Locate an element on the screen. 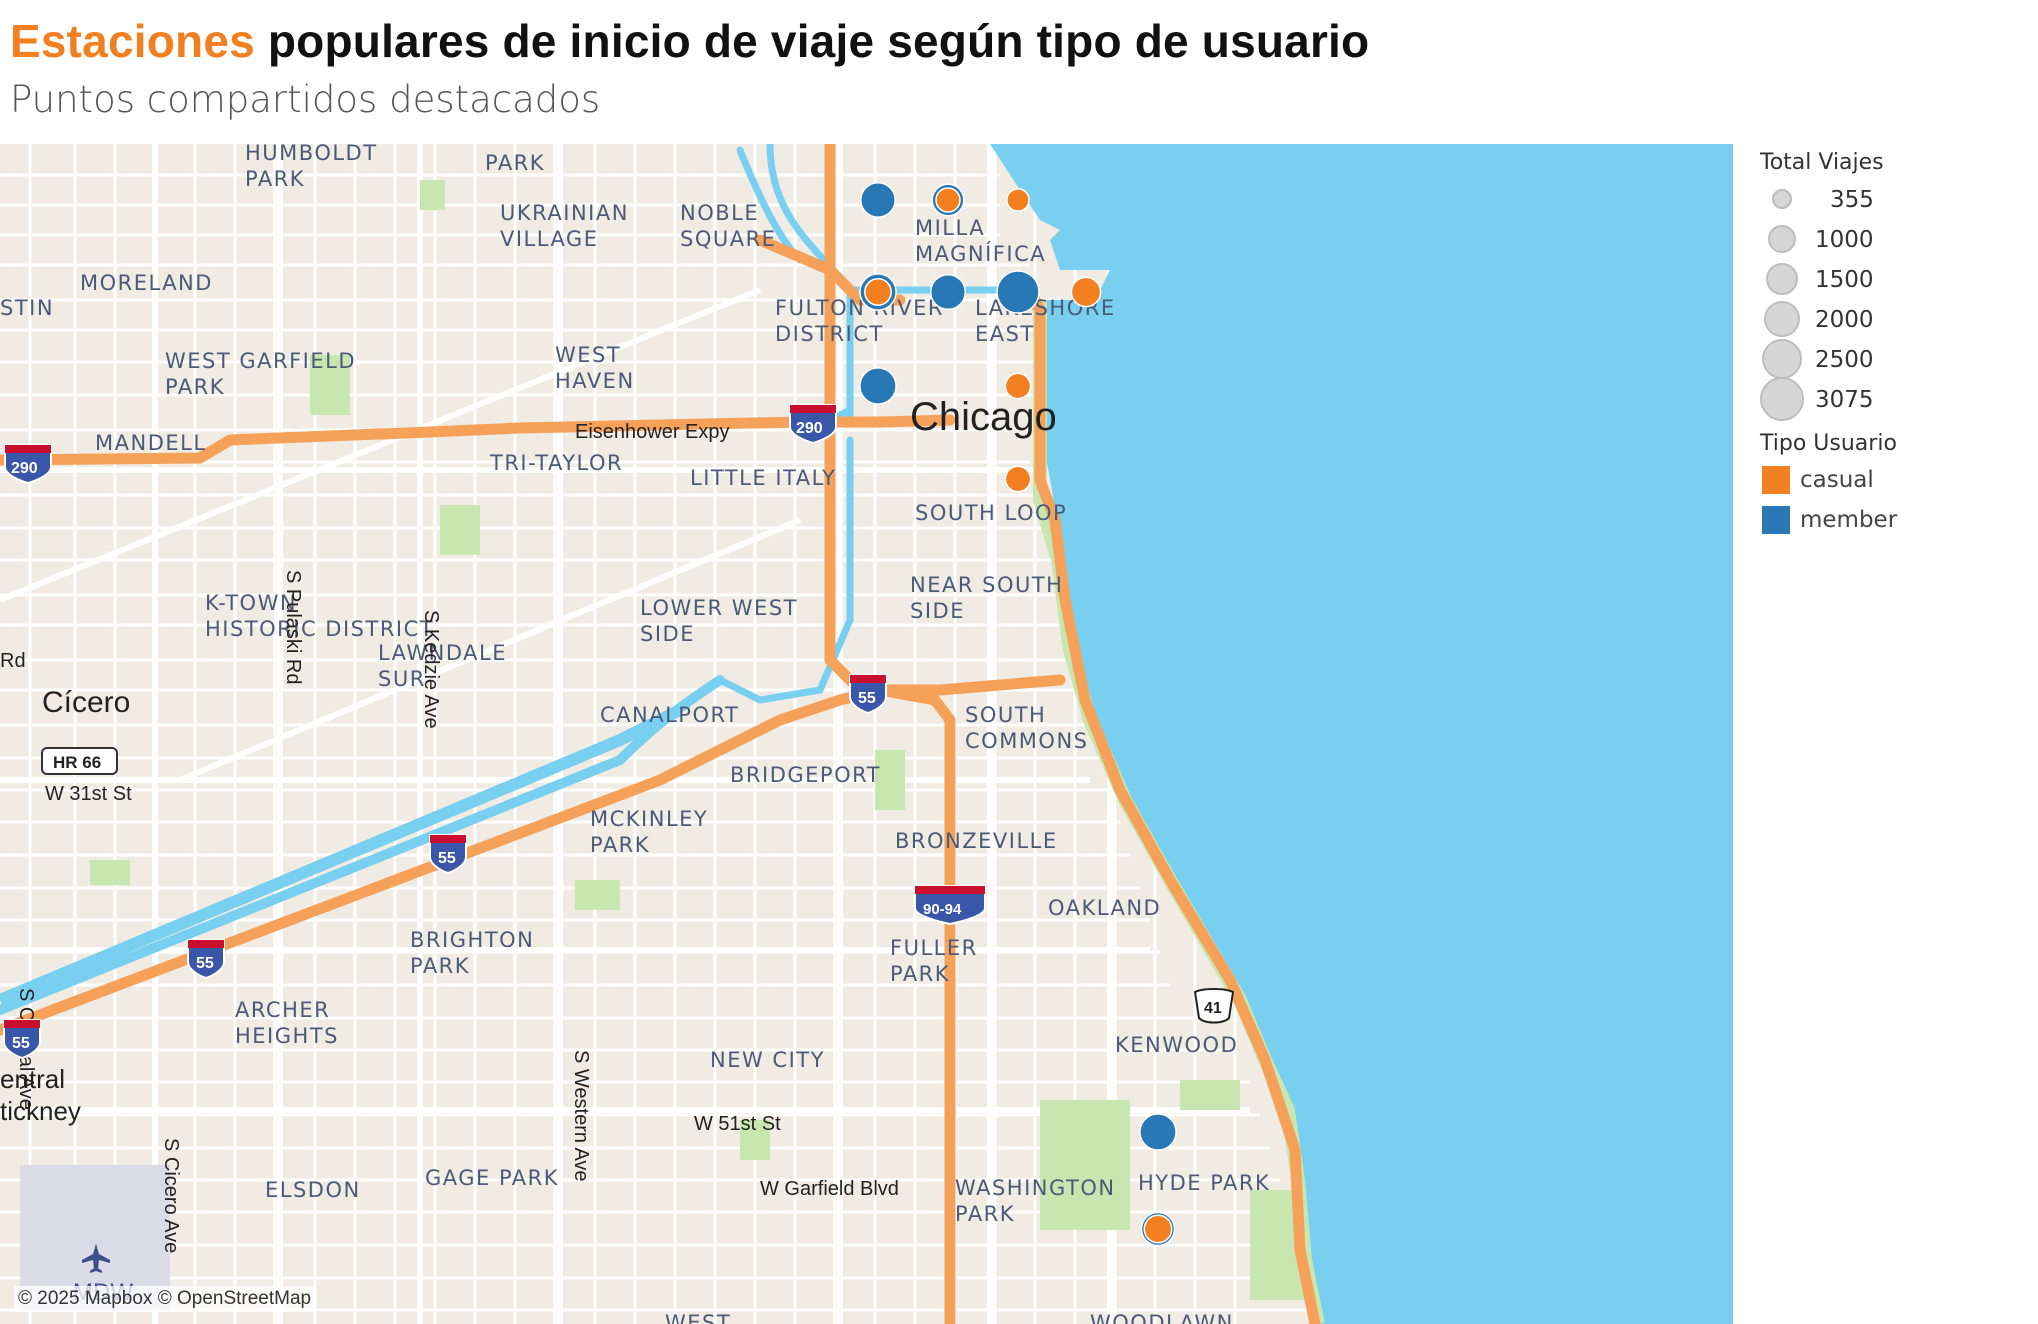 This screenshot has width=2038, height=1324. label-wgarfieldblvd: W Garfield Blvd is located at coordinates (829, 1189).